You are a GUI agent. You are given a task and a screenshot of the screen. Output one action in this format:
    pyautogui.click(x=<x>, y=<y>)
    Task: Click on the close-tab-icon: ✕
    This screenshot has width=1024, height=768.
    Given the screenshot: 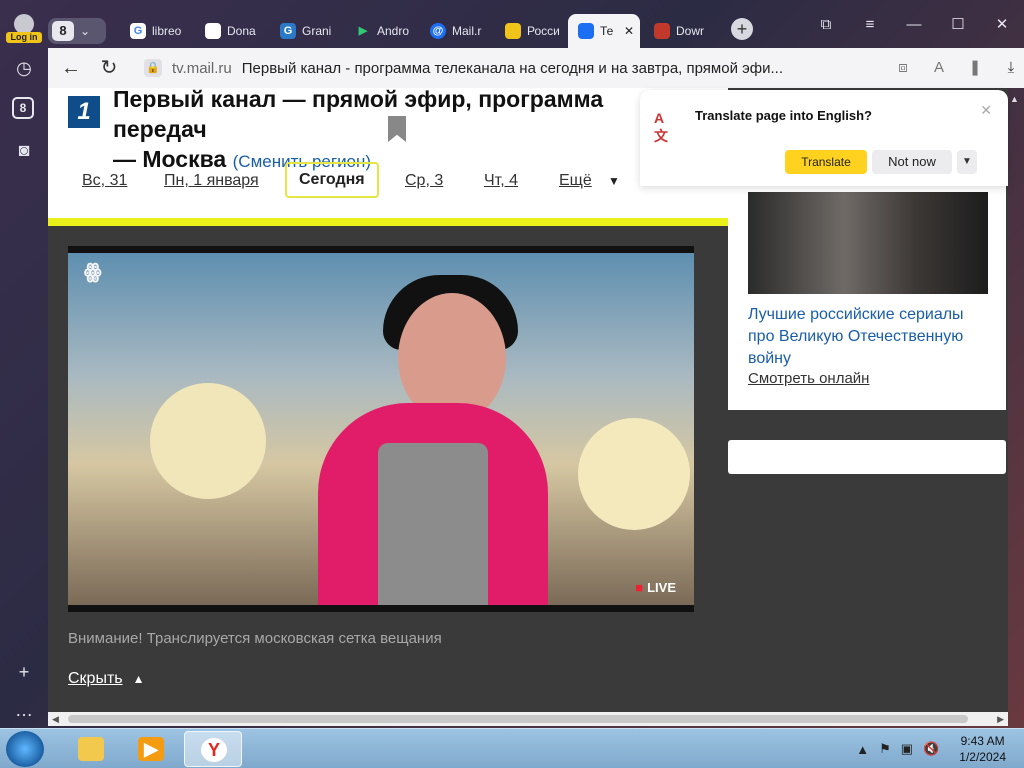 What is the action you would take?
    pyautogui.click(x=629, y=31)
    